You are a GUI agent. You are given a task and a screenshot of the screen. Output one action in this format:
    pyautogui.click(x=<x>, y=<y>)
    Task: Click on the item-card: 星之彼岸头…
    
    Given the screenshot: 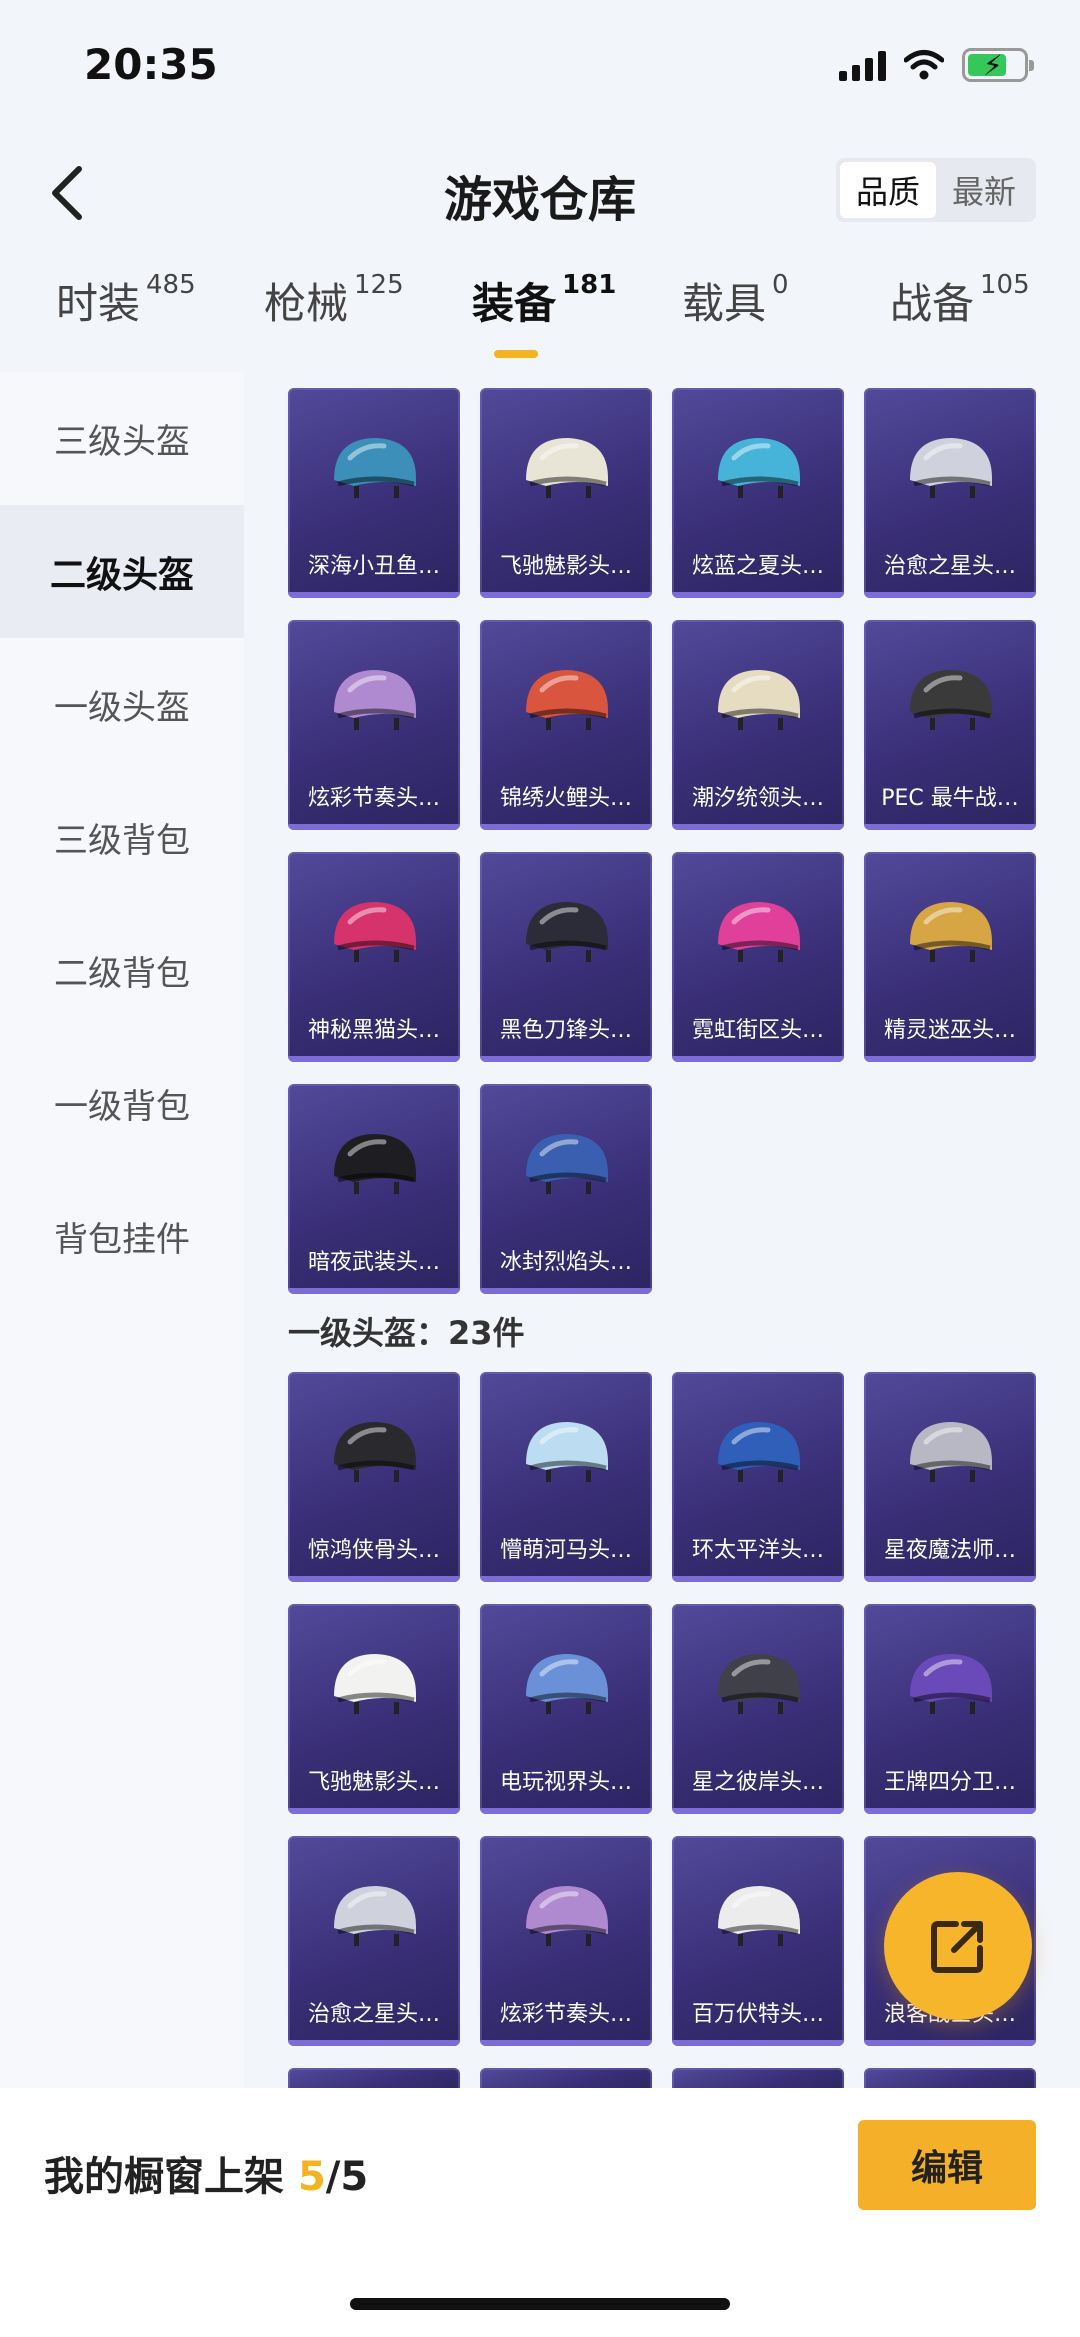 What is the action you would take?
    pyautogui.click(x=758, y=1709)
    